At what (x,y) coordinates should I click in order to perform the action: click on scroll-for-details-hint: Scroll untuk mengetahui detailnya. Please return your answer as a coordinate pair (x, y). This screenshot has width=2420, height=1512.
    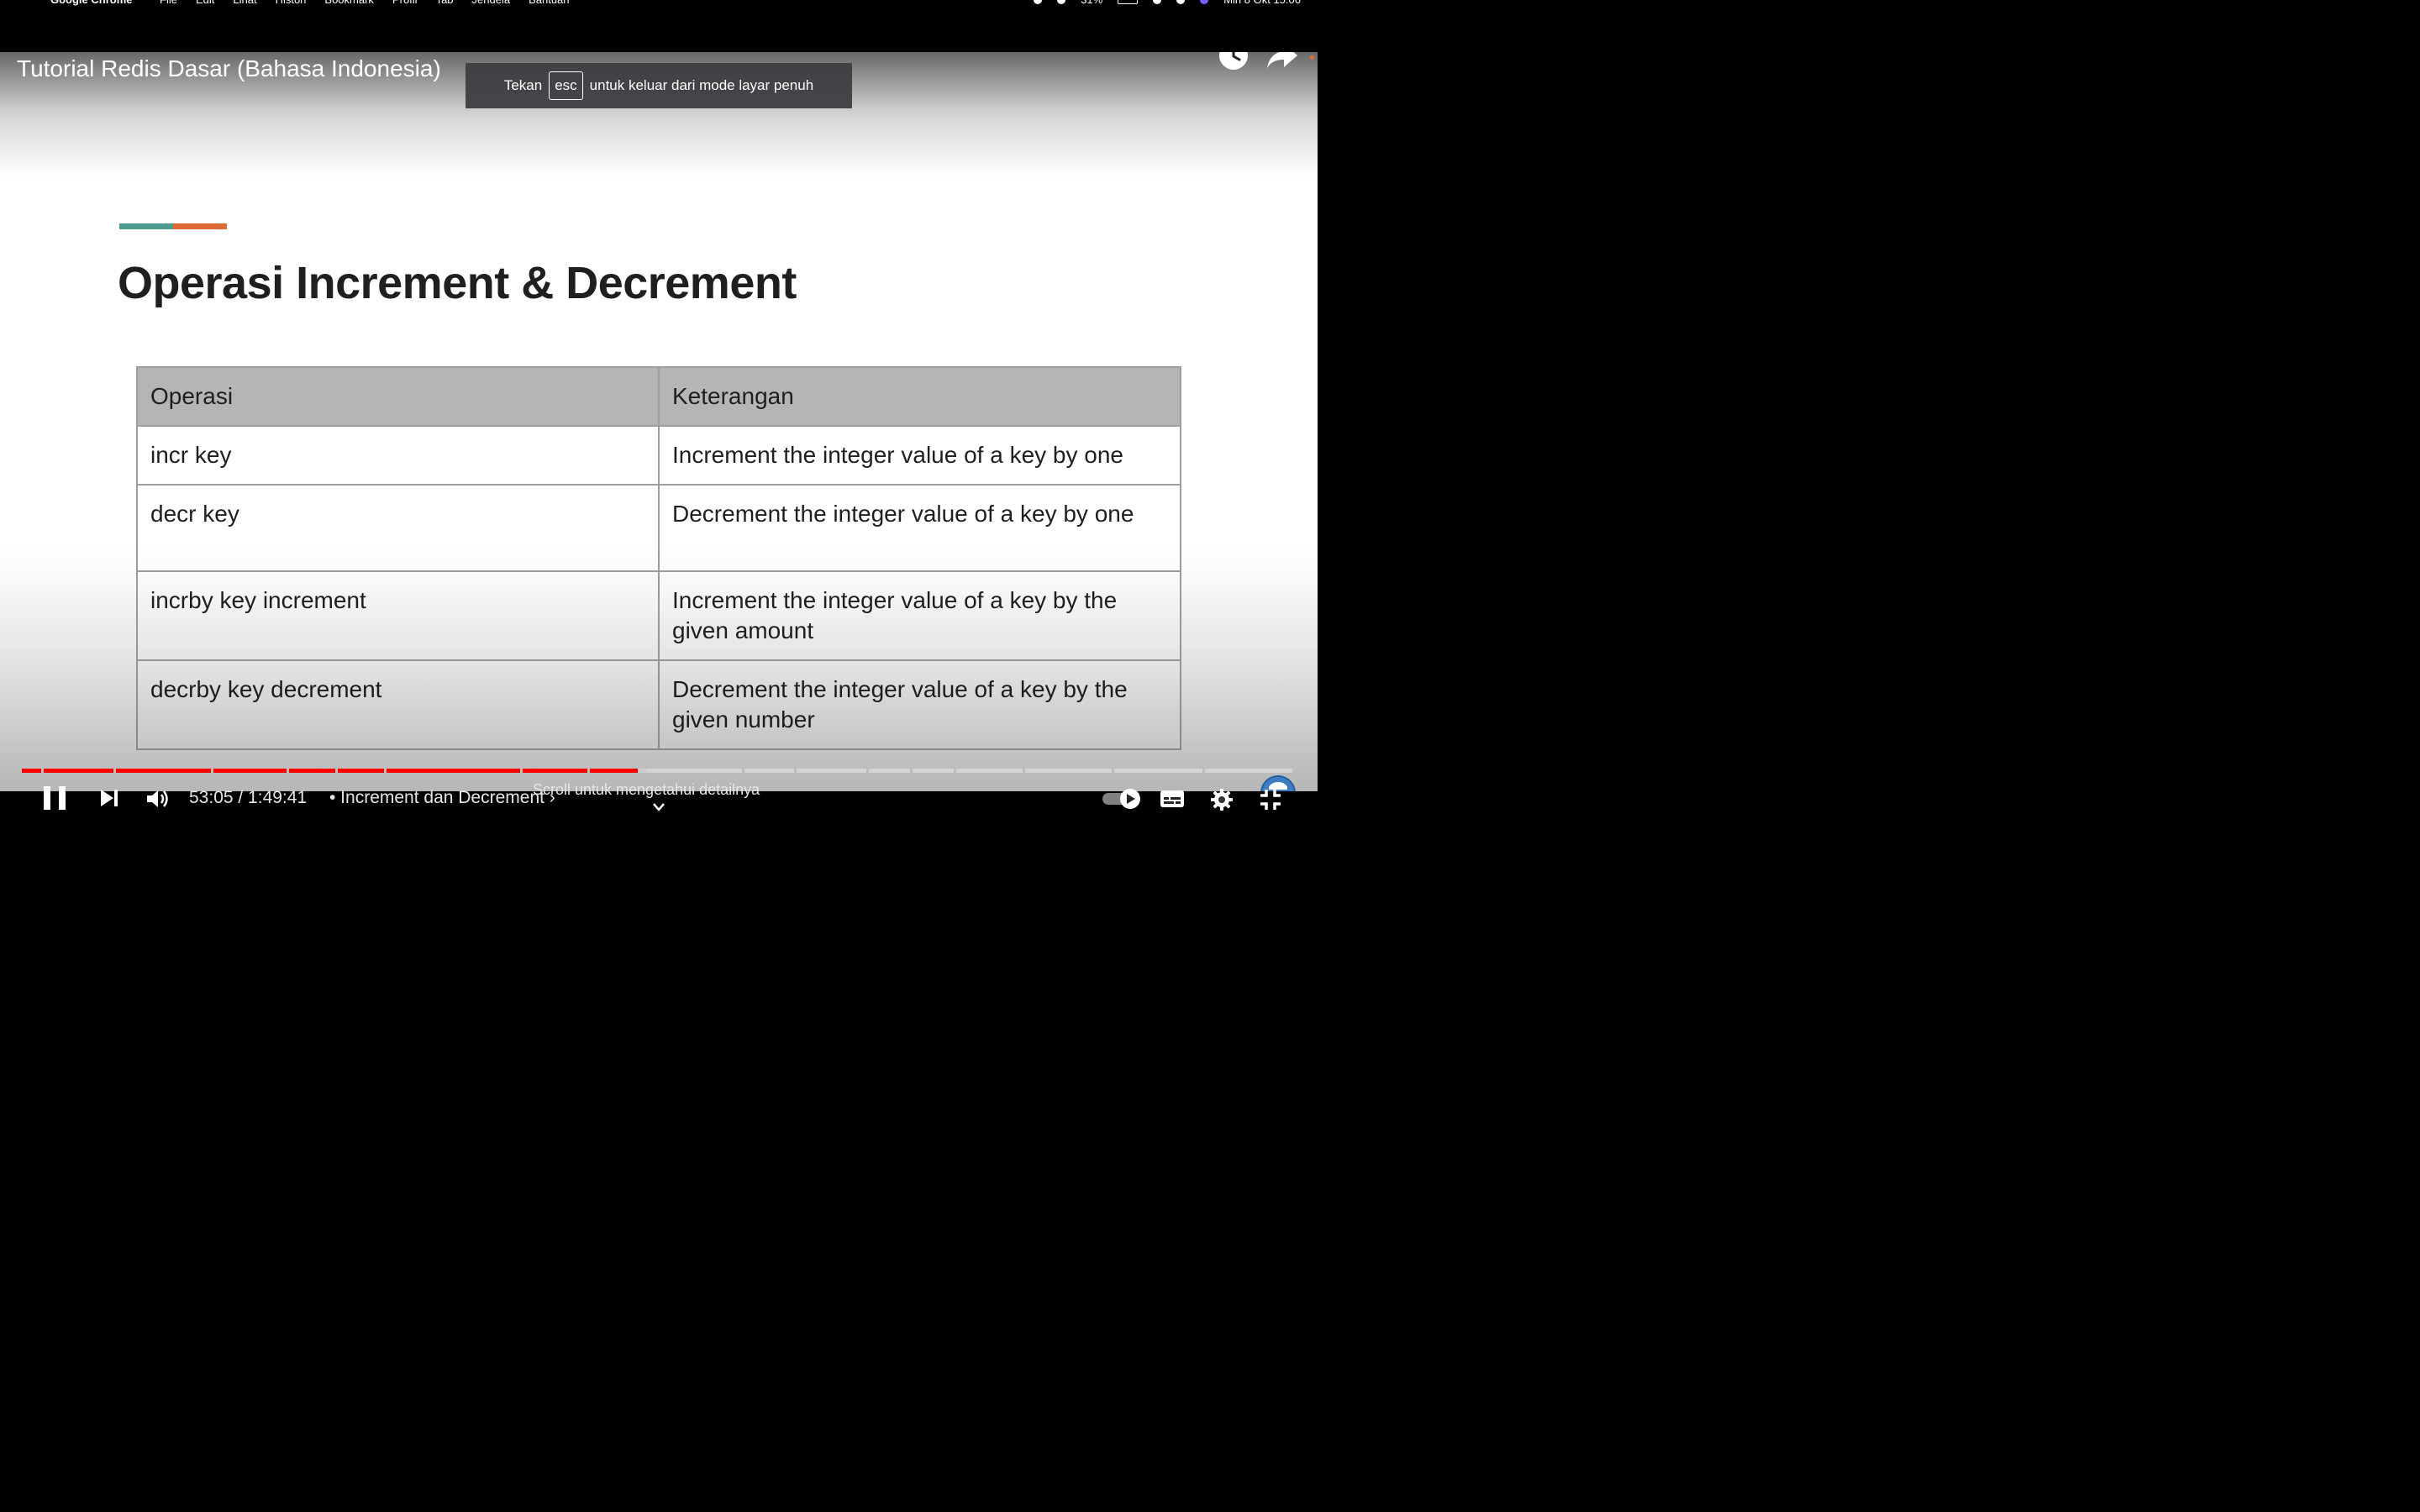
    Looking at the image, I should click on (646, 790).